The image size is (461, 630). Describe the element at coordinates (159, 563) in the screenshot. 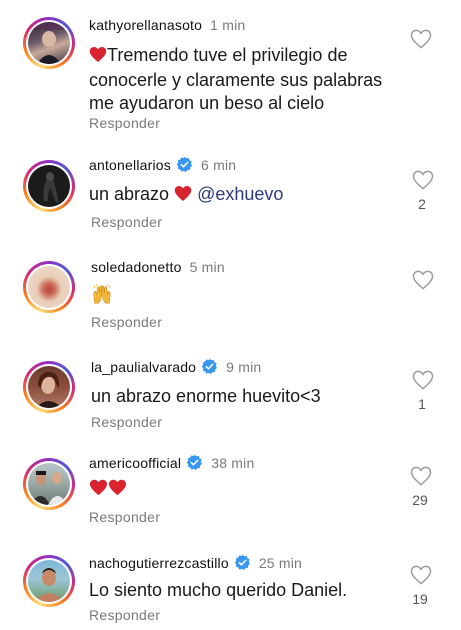

I see `username: nachogutierrezcastillo` at that location.